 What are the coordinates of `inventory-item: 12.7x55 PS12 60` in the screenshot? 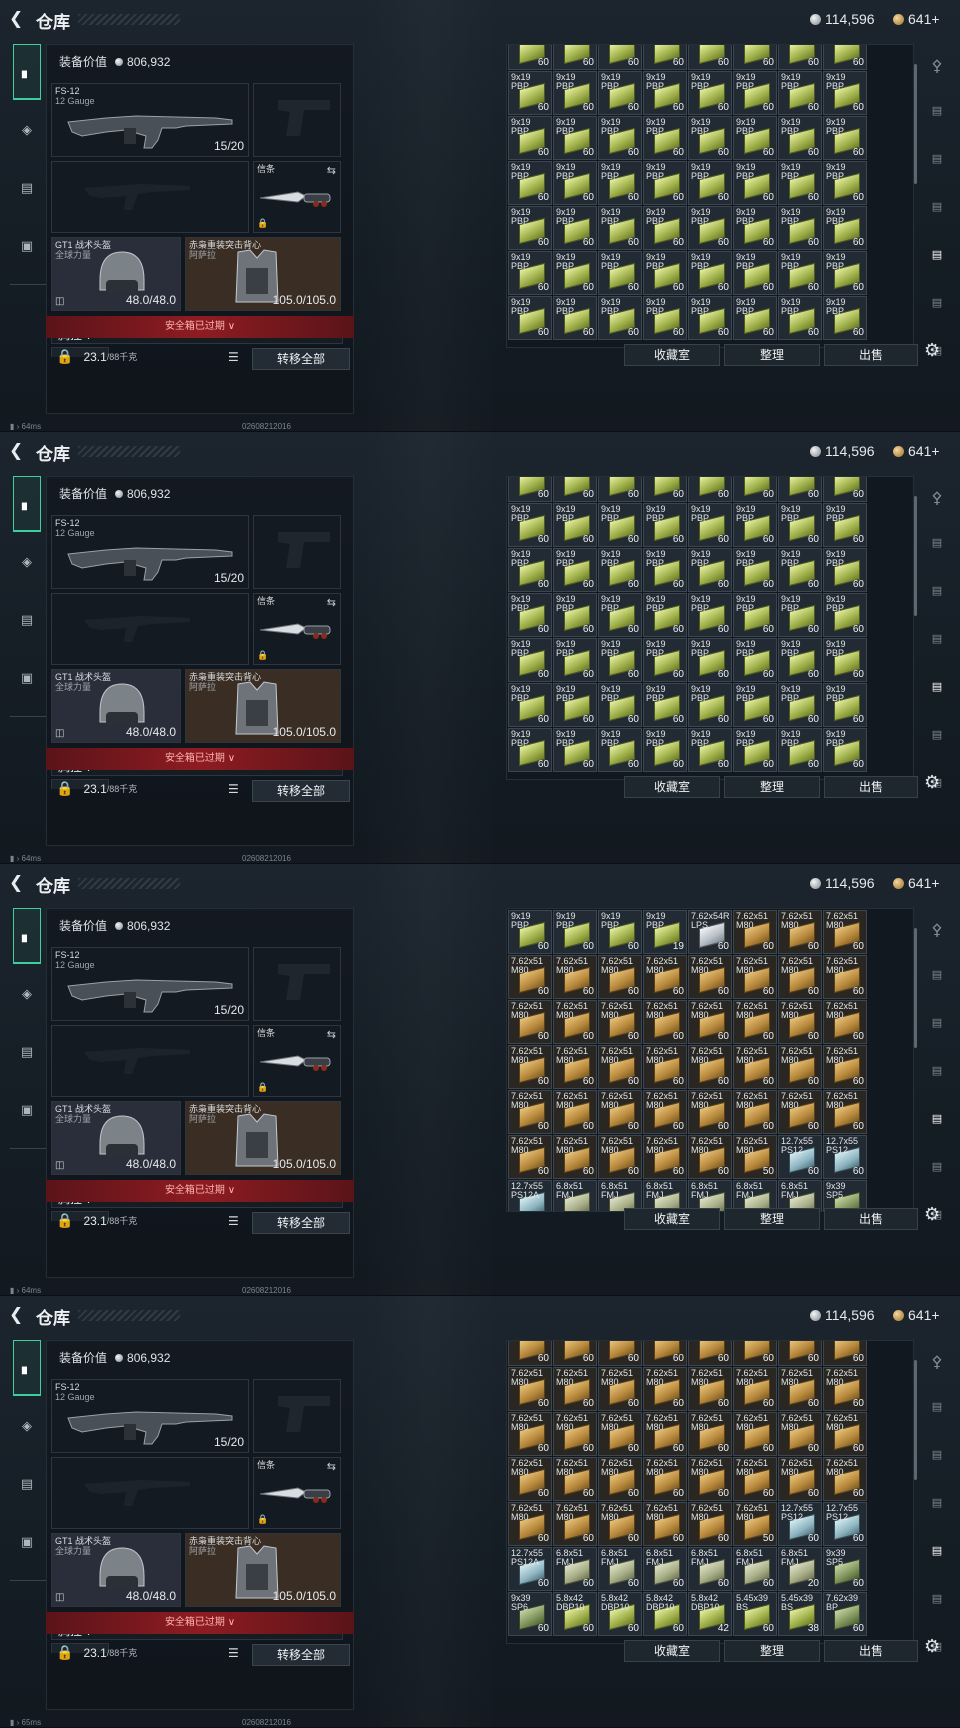 It's located at (845, 1157).